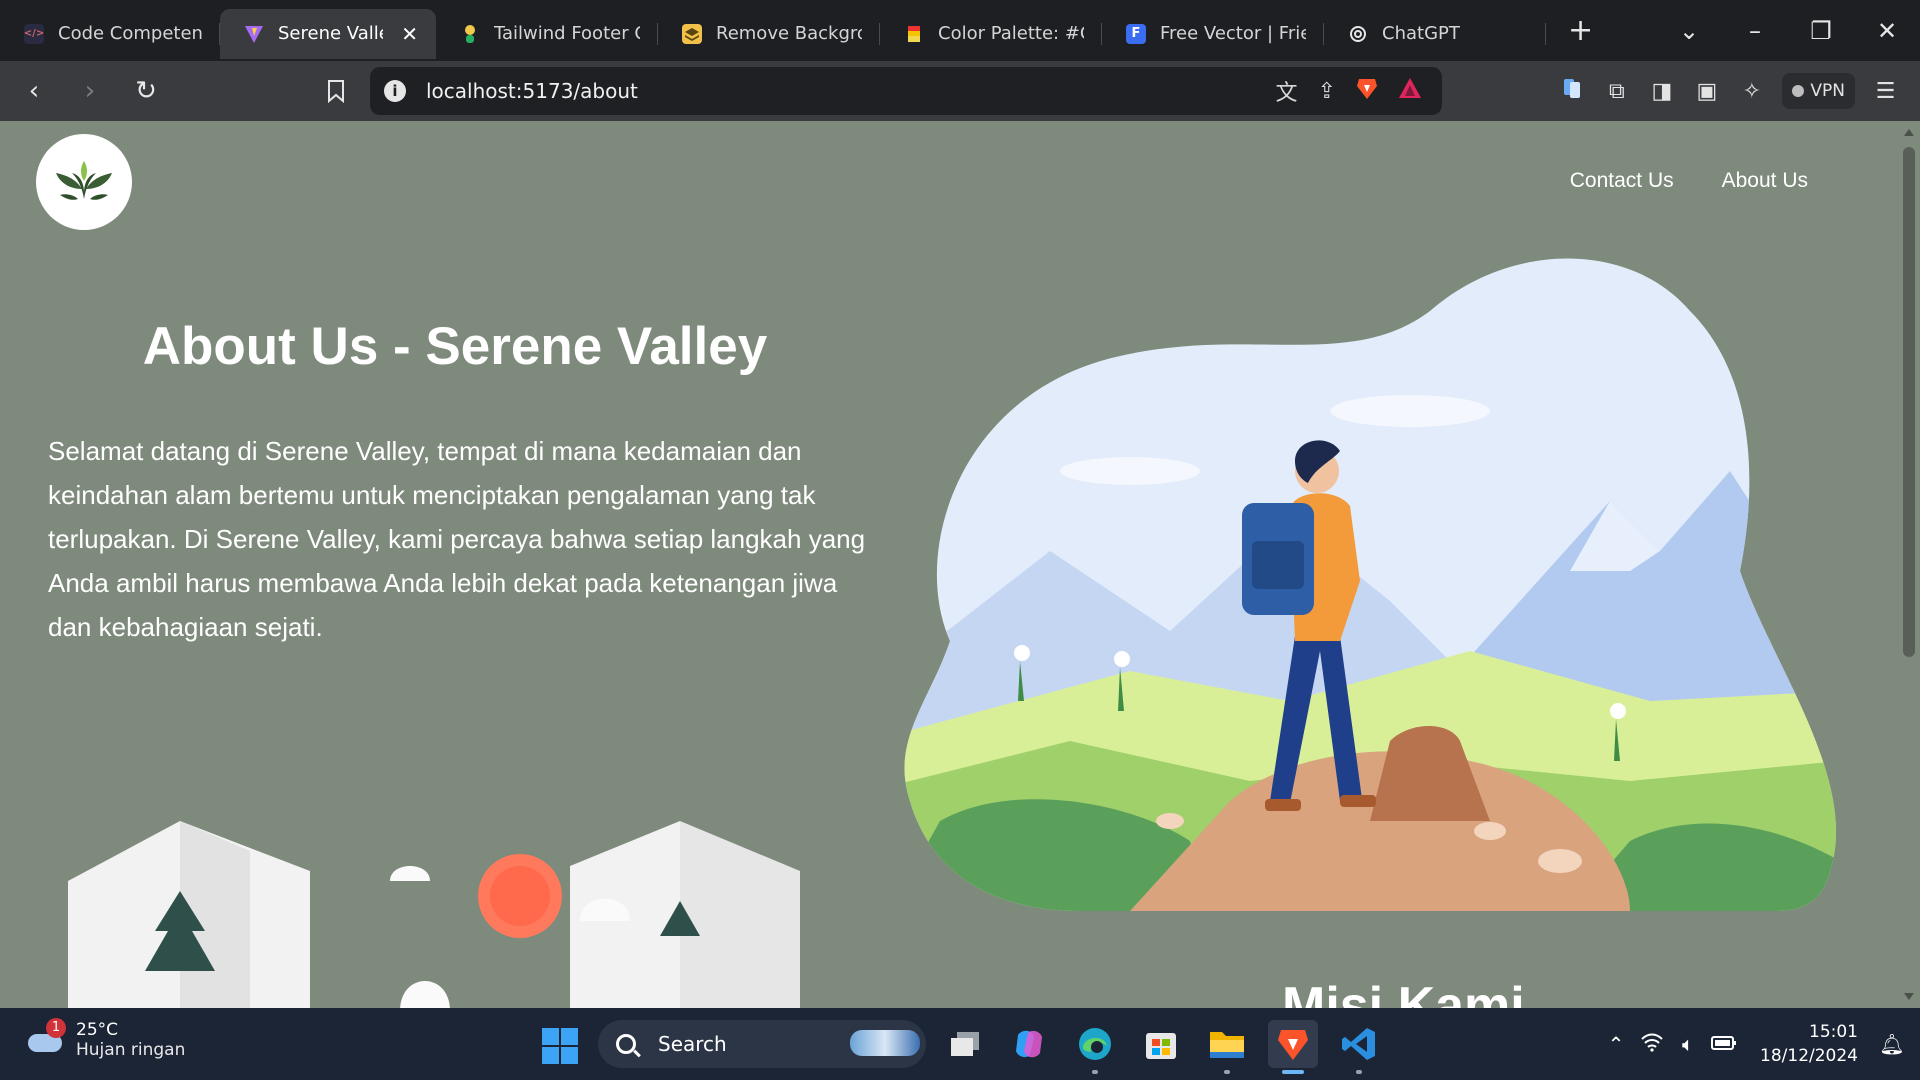  I want to click on tab-tailwind-footer: Tailwind Footer Co, so click(547, 34).